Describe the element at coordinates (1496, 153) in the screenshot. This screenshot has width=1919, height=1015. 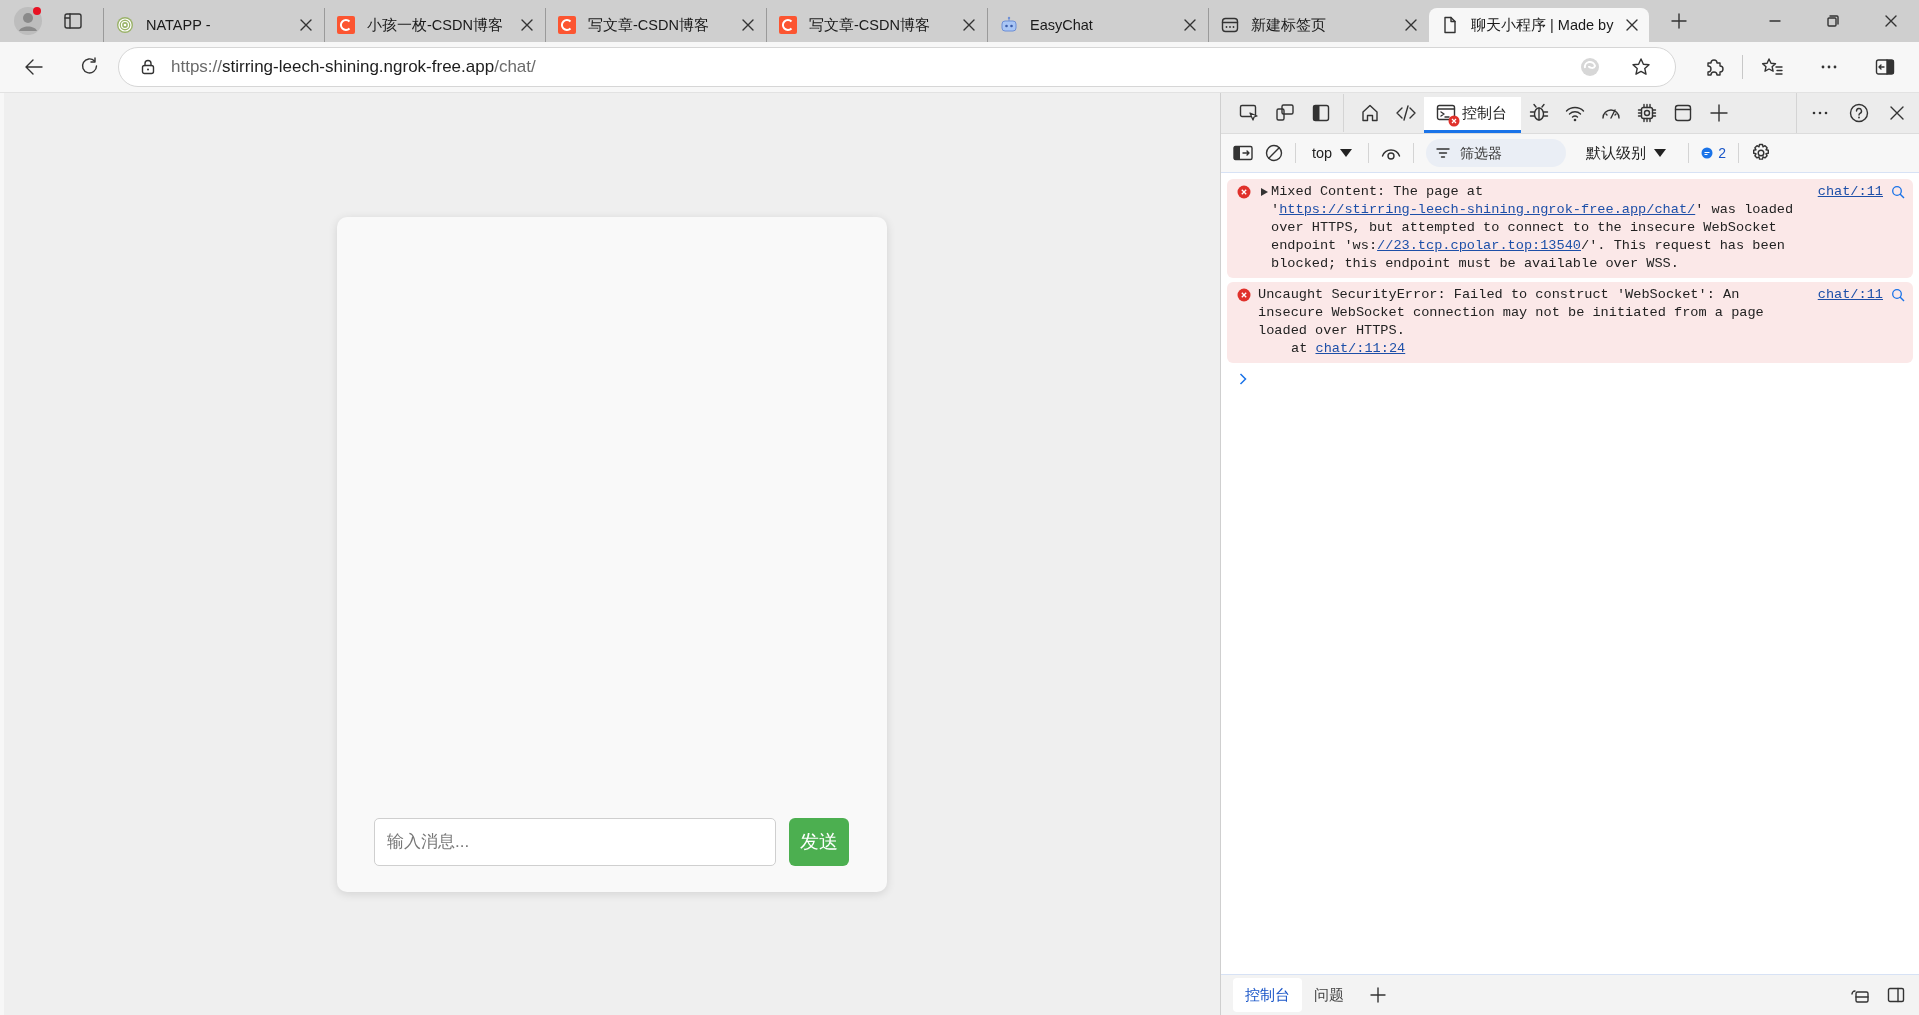
I see `filter-field: 筛选器` at that location.